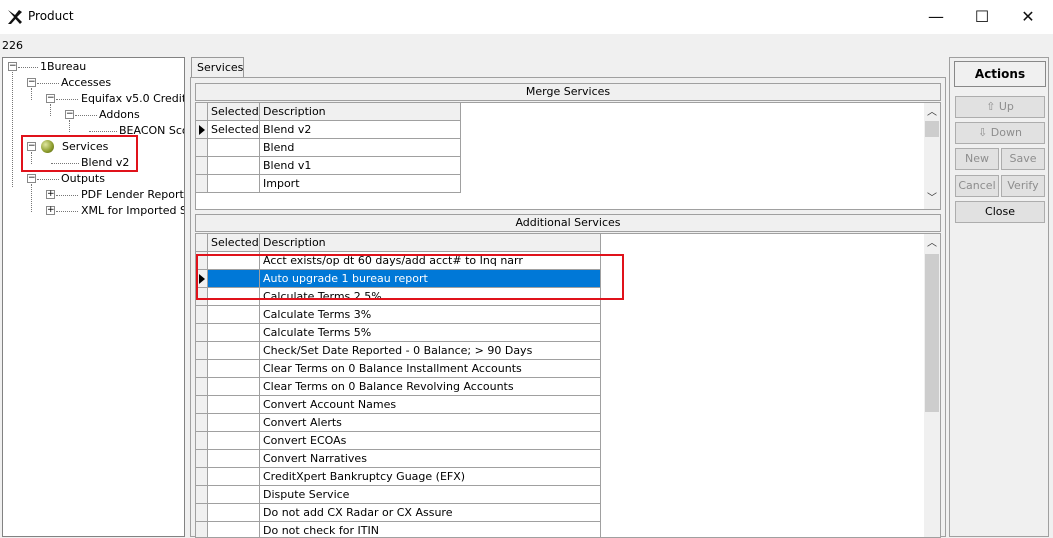 This screenshot has height=538, width=1053. I want to click on tree-node-outputs: Outputs, so click(83, 179).